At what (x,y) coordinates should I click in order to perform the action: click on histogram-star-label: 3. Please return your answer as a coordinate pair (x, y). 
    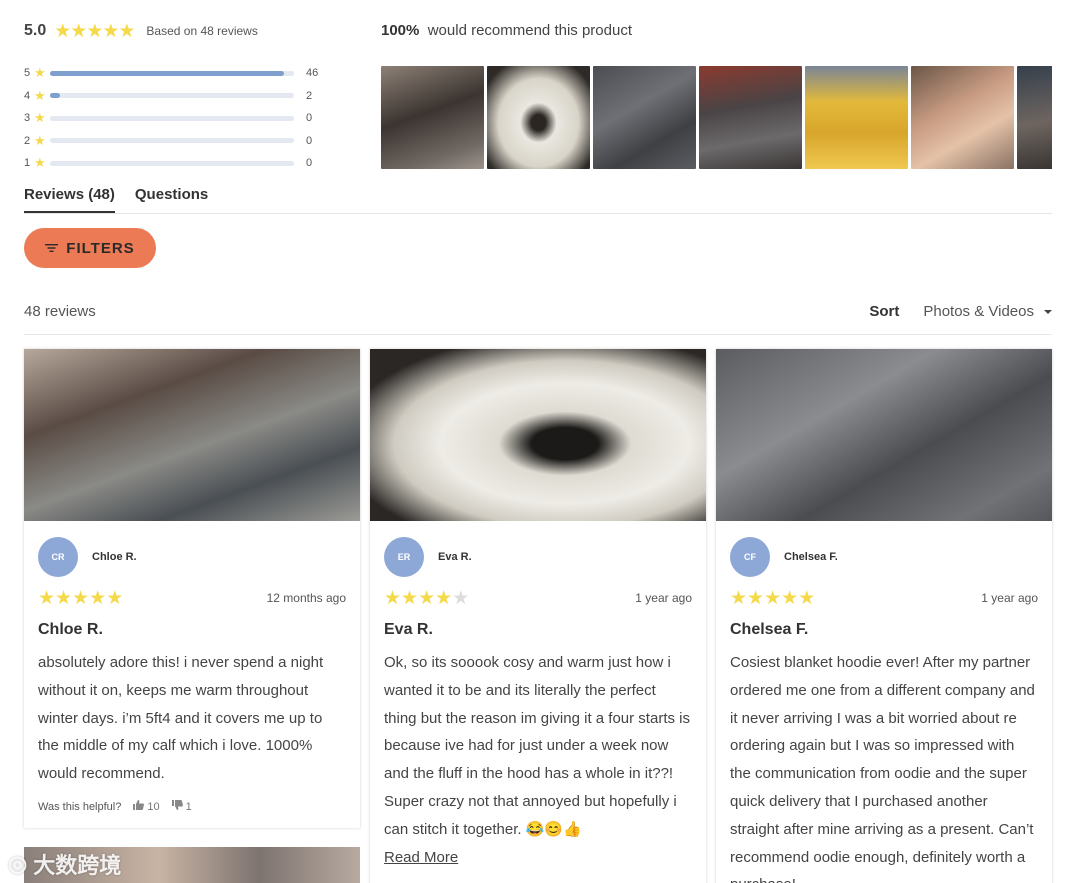
    Looking at the image, I should click on (27, 118).